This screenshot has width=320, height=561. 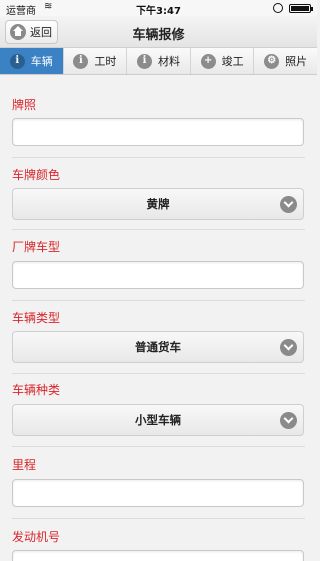 I want to click on tab-labor-hours: i 工时, so click(x=95, y=61).